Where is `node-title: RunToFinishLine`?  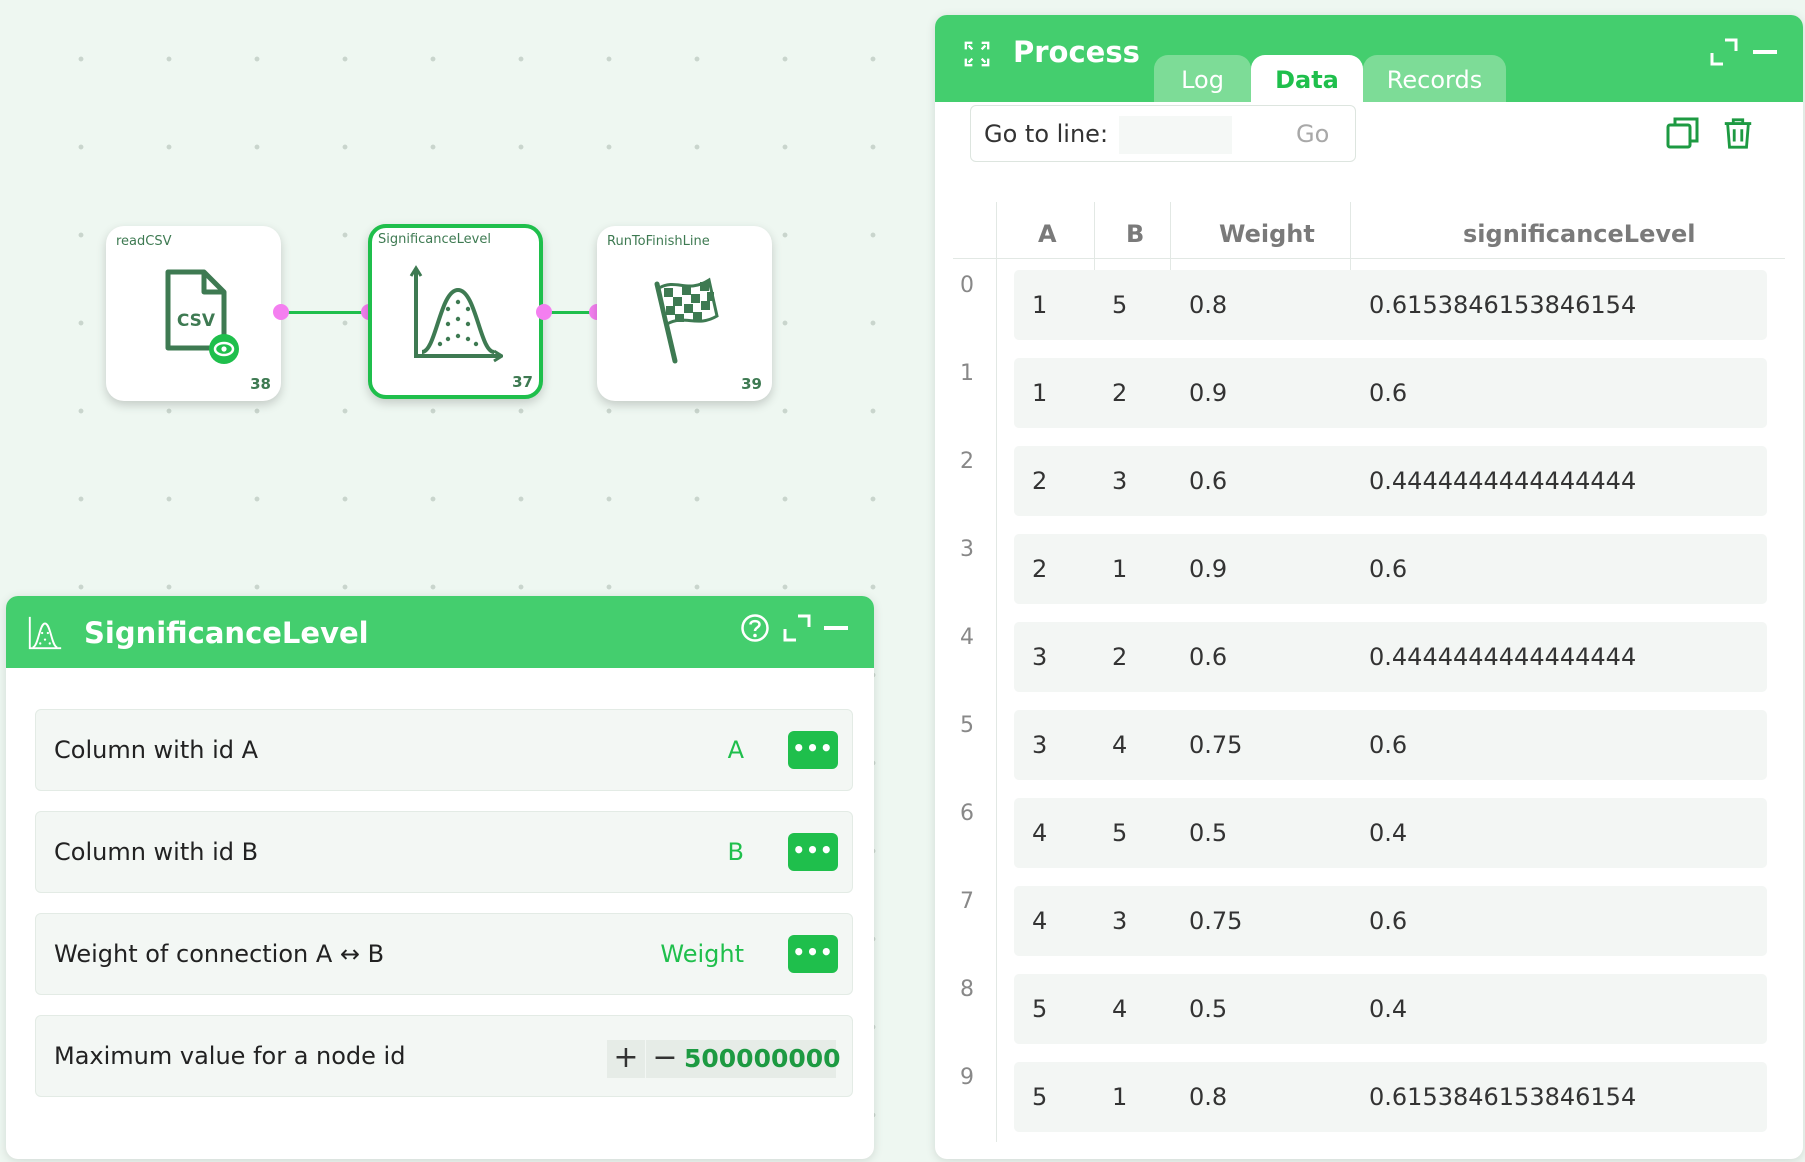 node-title: RunToFinishLine is located at coordinates (658, 241).